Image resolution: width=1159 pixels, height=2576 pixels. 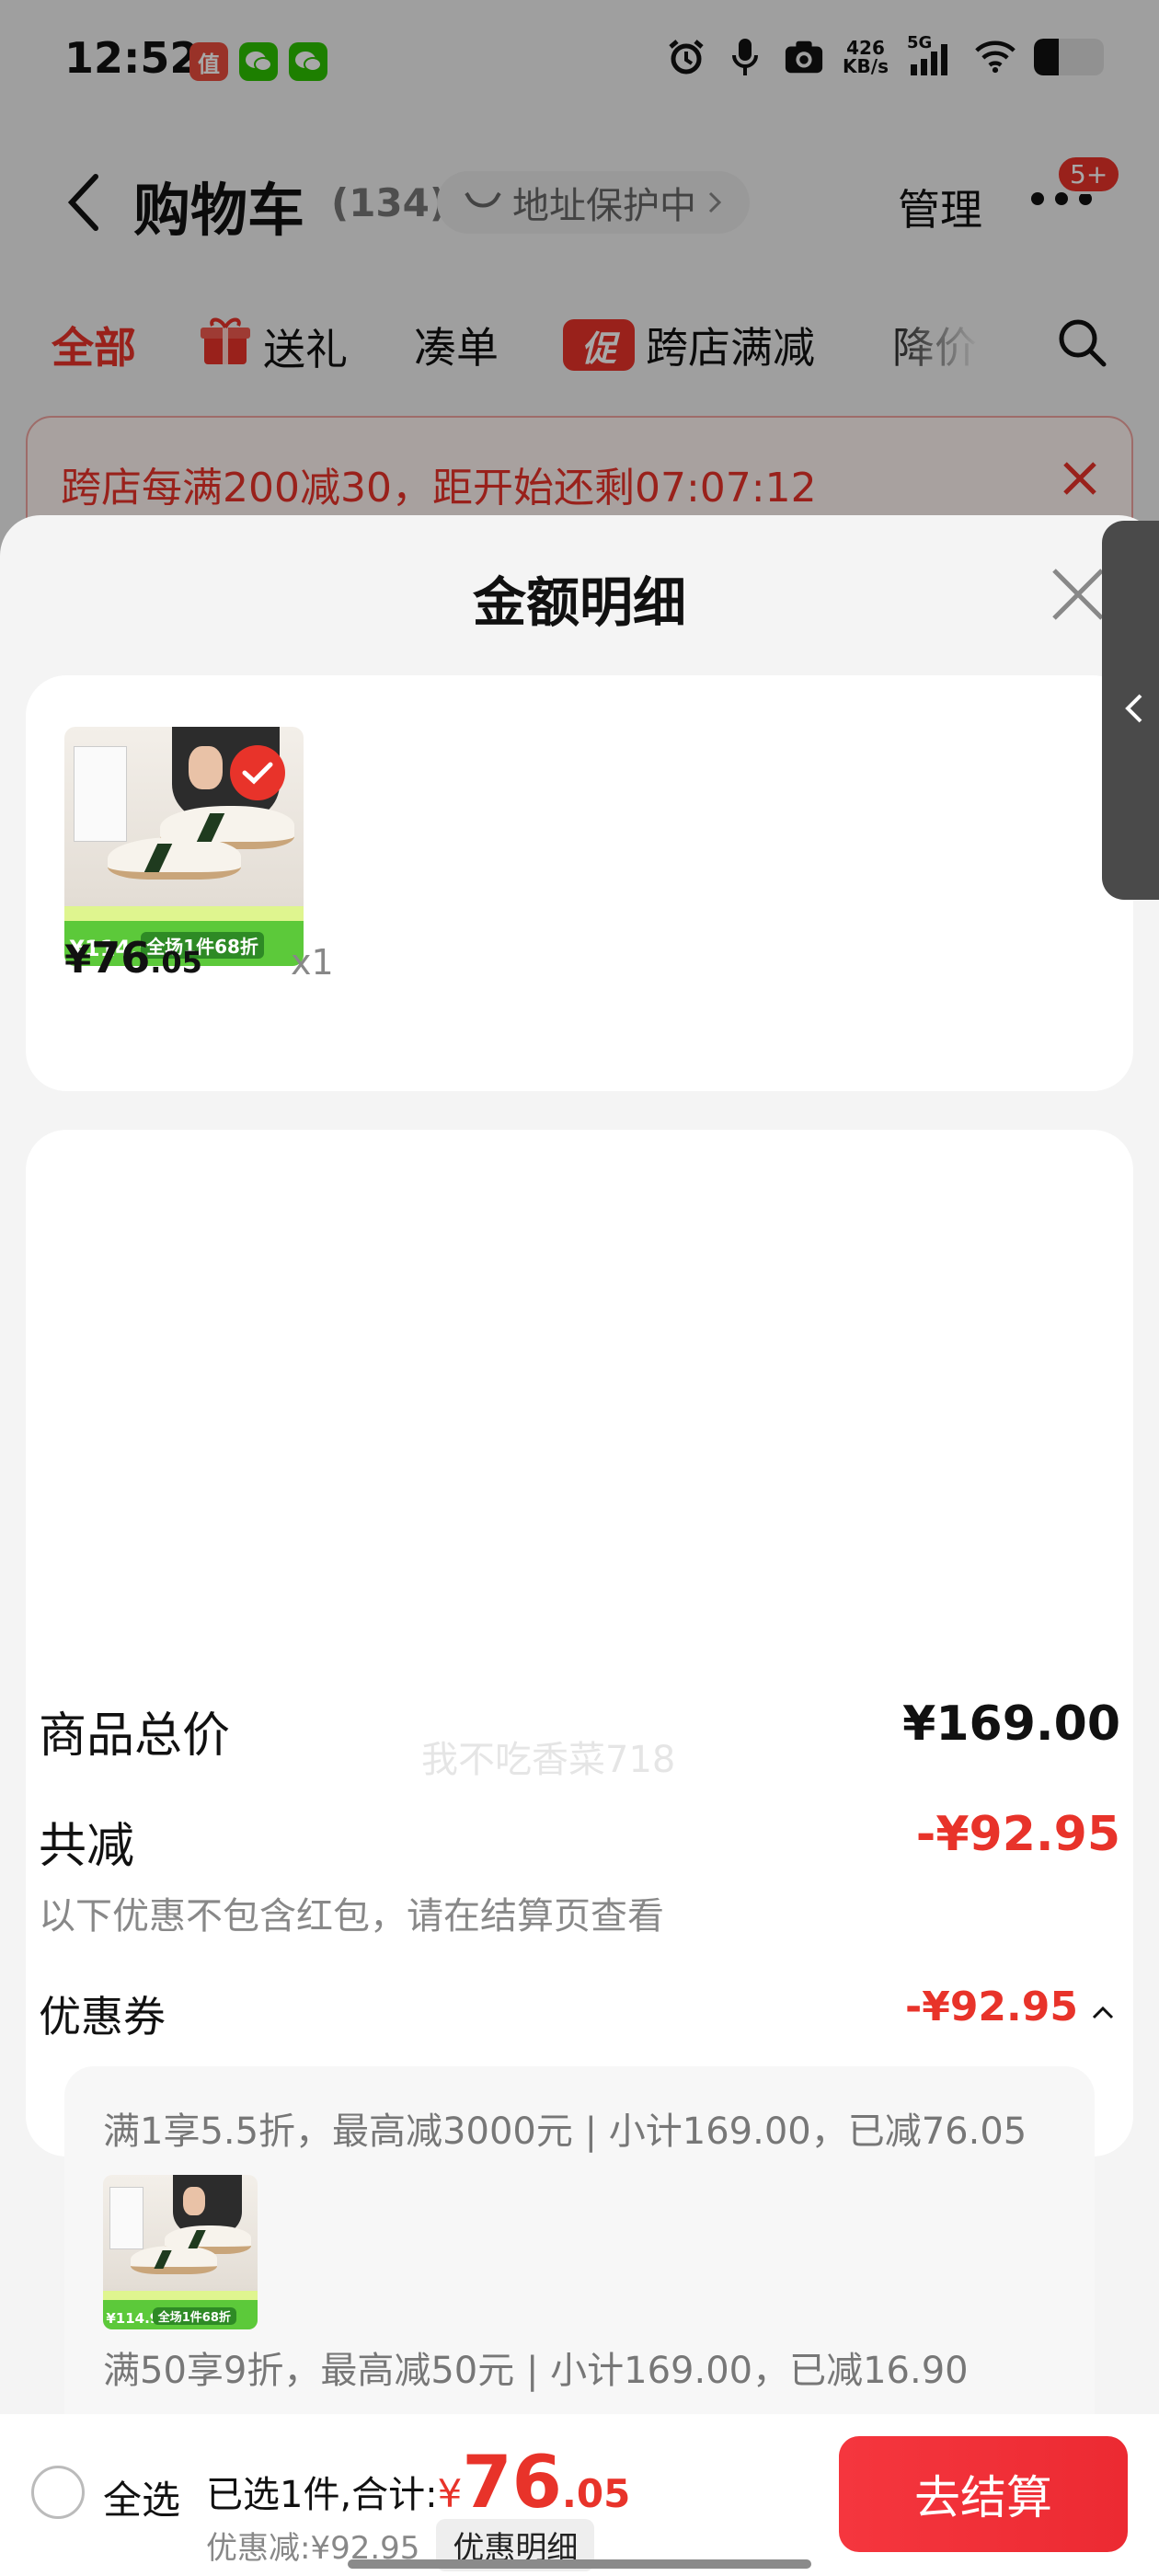 What do you see at coordinates (1011, 1724) in the screenshot?
I see `total-value: ¥169.00` at bounding box center [1011, 1724].